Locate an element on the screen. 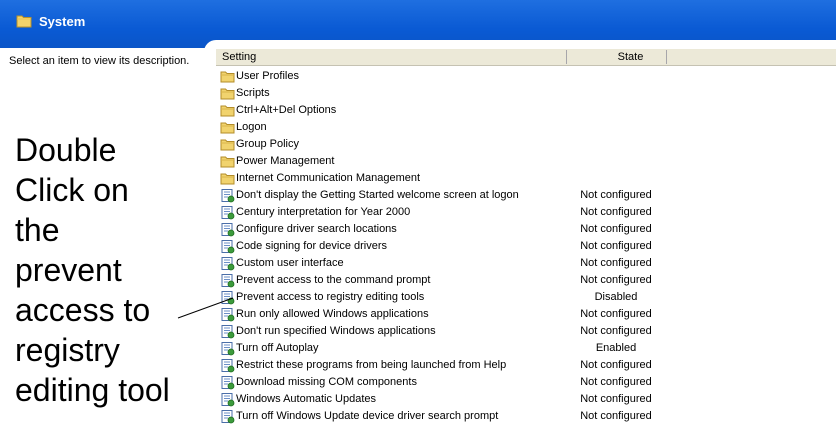 The width and height of the screenshot is (836, 444). annotation-line: the is located at coordinates (37, 230).